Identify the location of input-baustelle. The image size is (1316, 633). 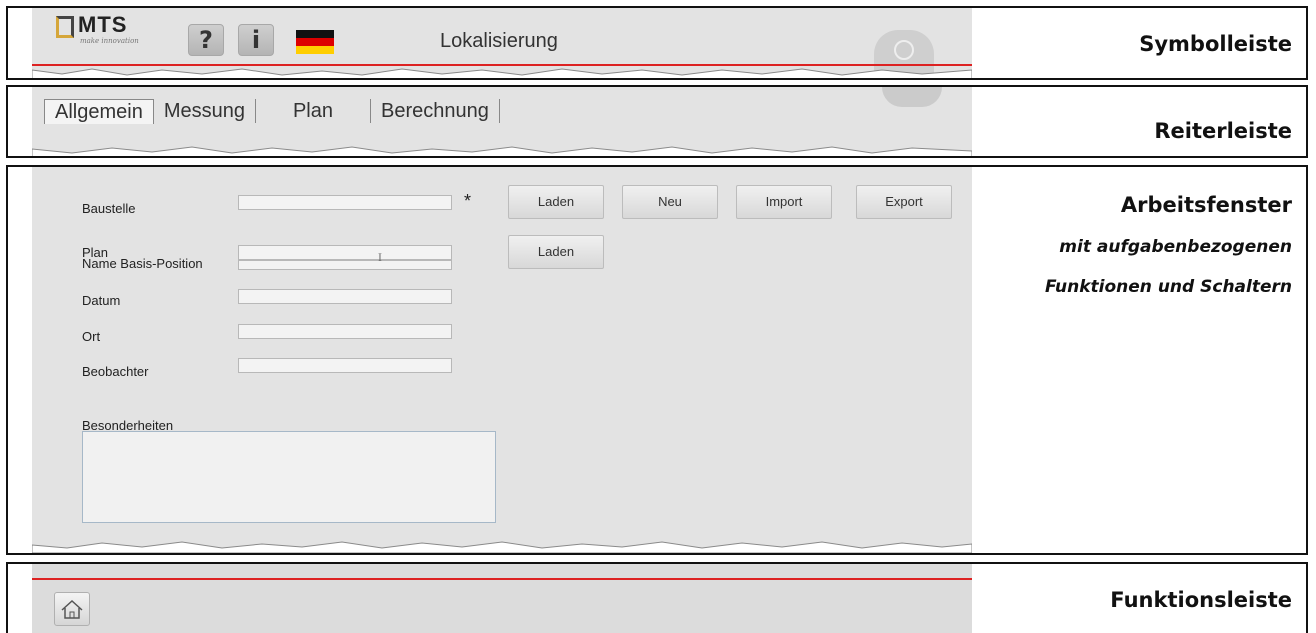
(345, 202).